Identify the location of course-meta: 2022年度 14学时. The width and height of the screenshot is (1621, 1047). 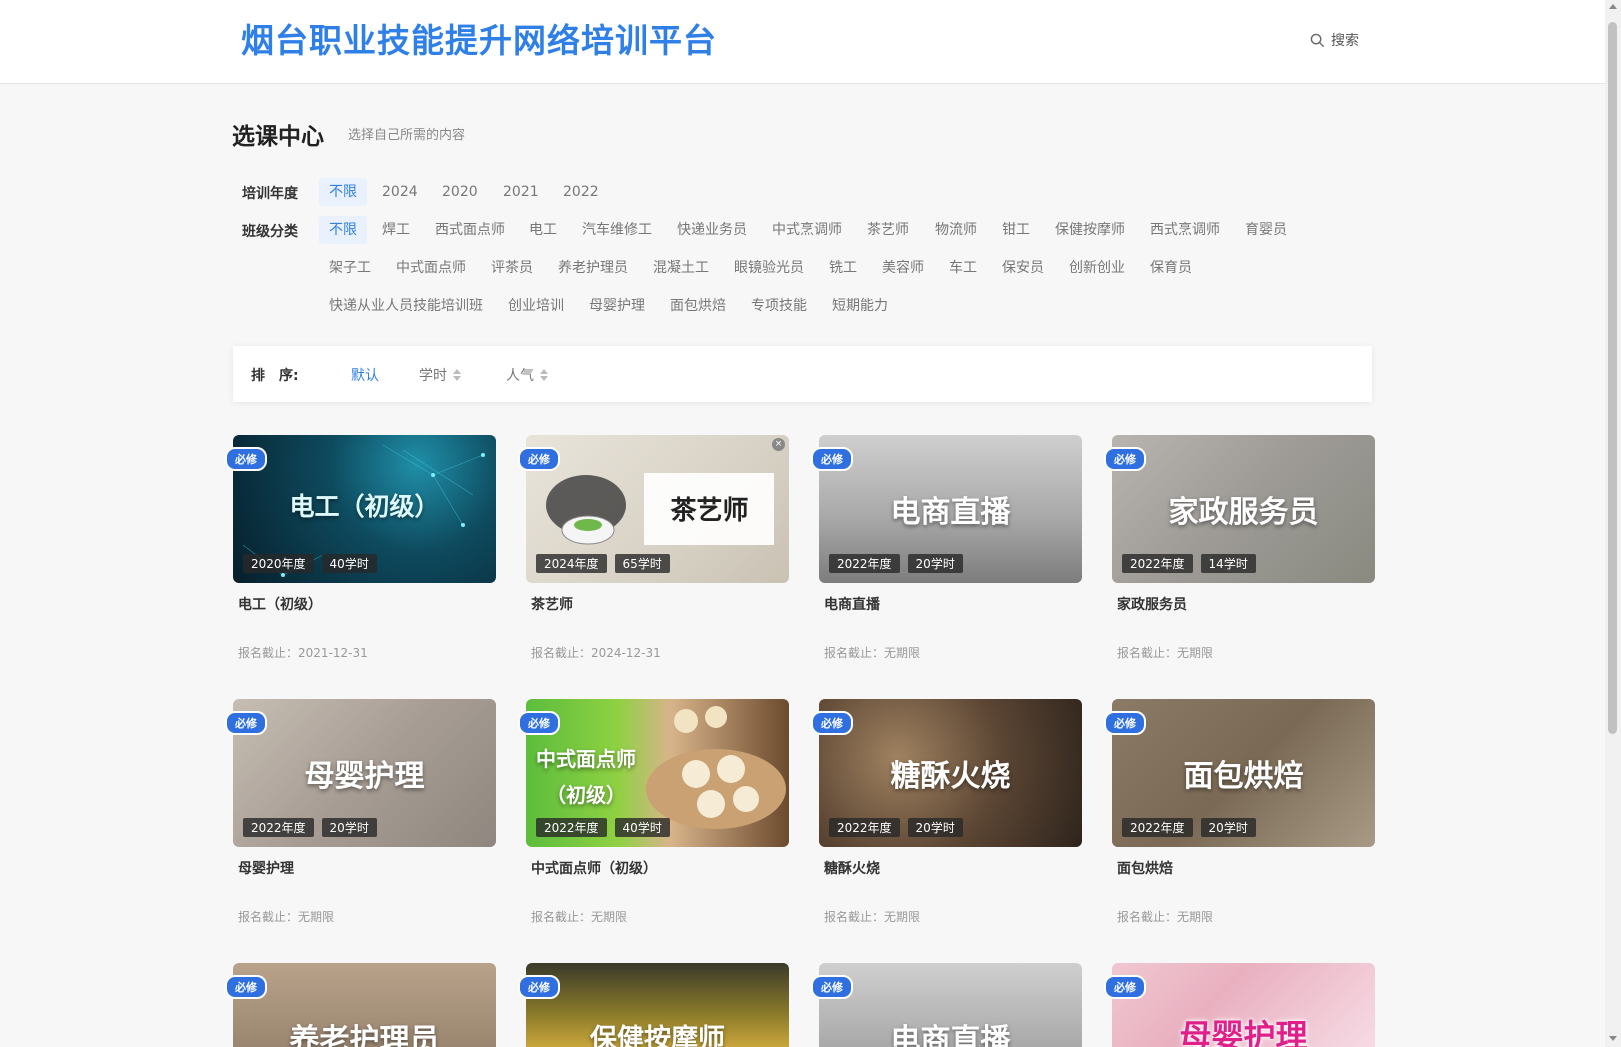
(1189, 563).